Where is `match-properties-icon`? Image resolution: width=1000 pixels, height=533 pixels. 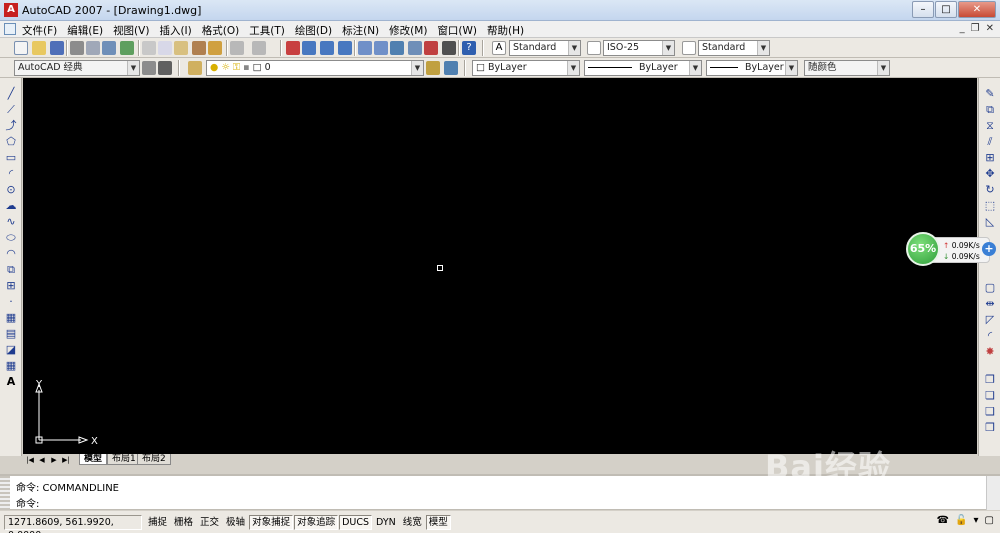 match-properties-icon is located at coordinates (199, 48).